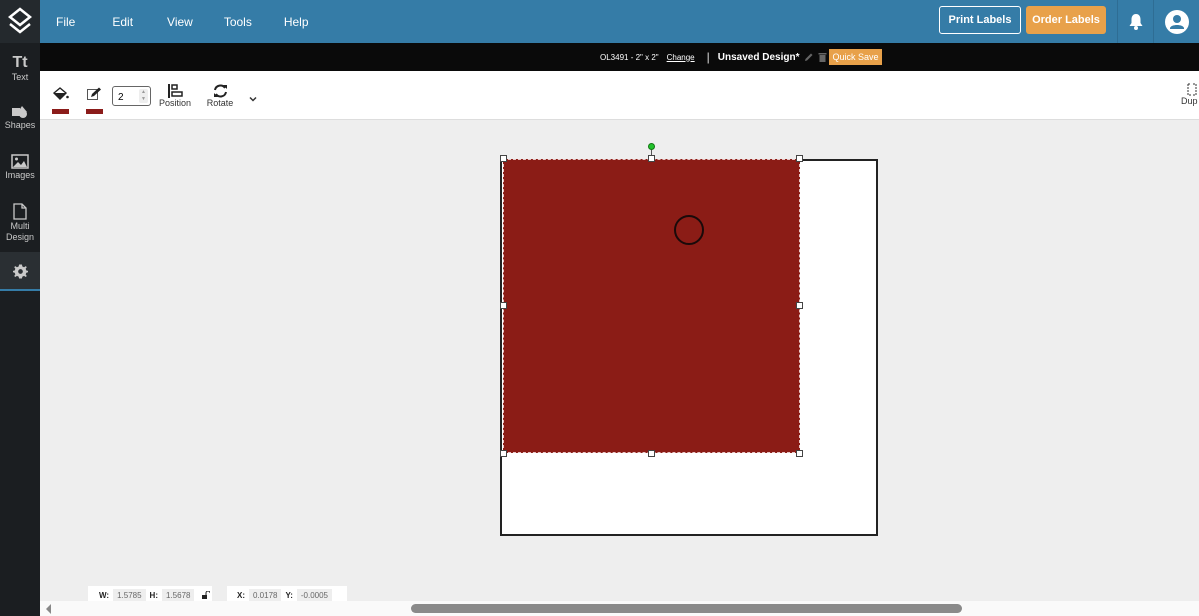  Describe the element at coordinates (175, 103) in the screenshot. I see `position-label: Position` at that location.